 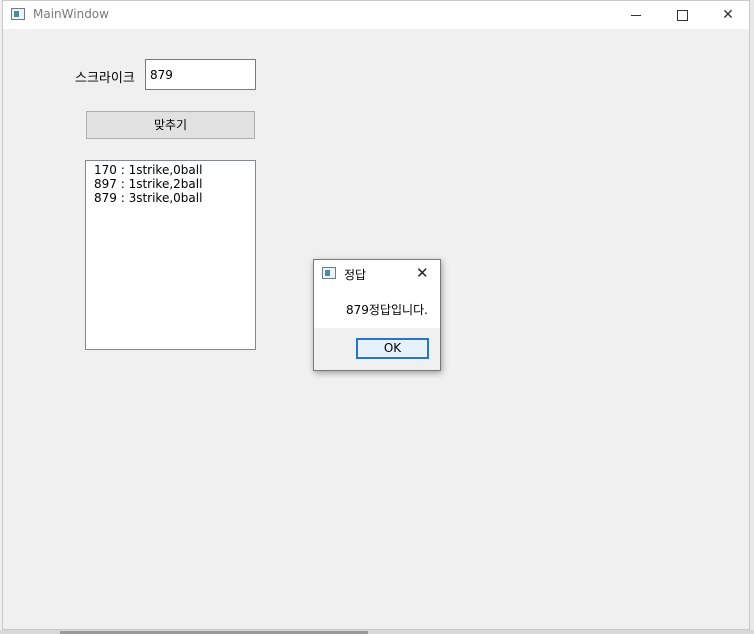 What do you see at coordinates (18, 14) in the screenshot?
I see `app-icon` at bounding box center [18, 14].